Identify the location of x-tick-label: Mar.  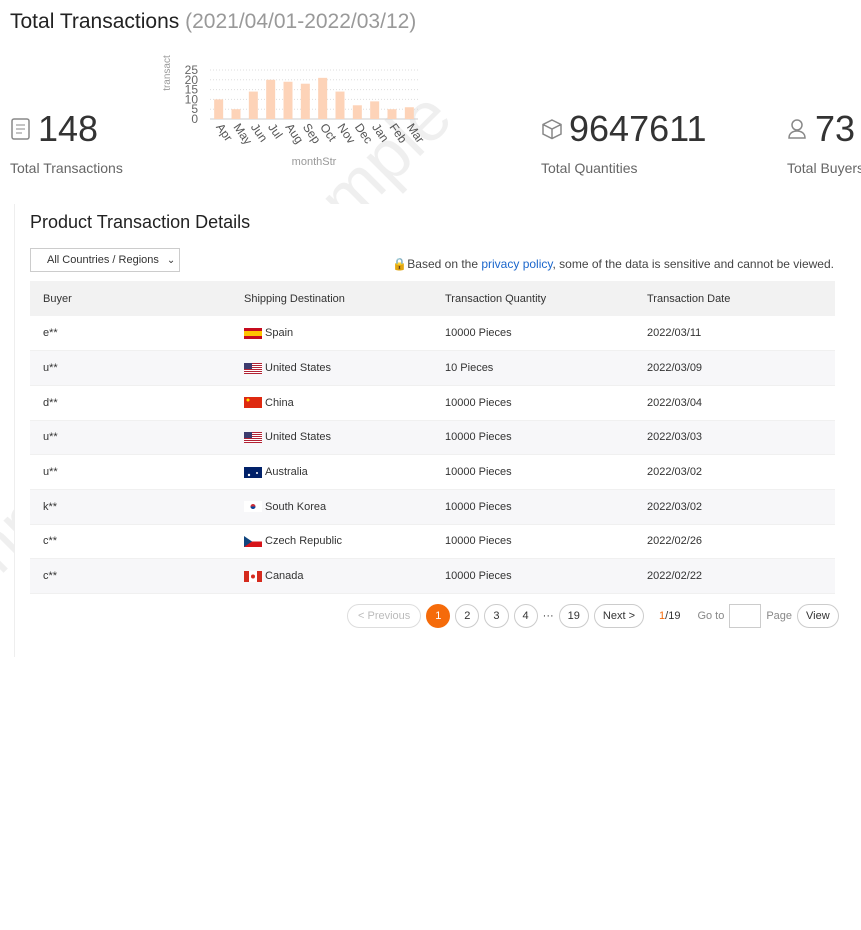
(415, 133).